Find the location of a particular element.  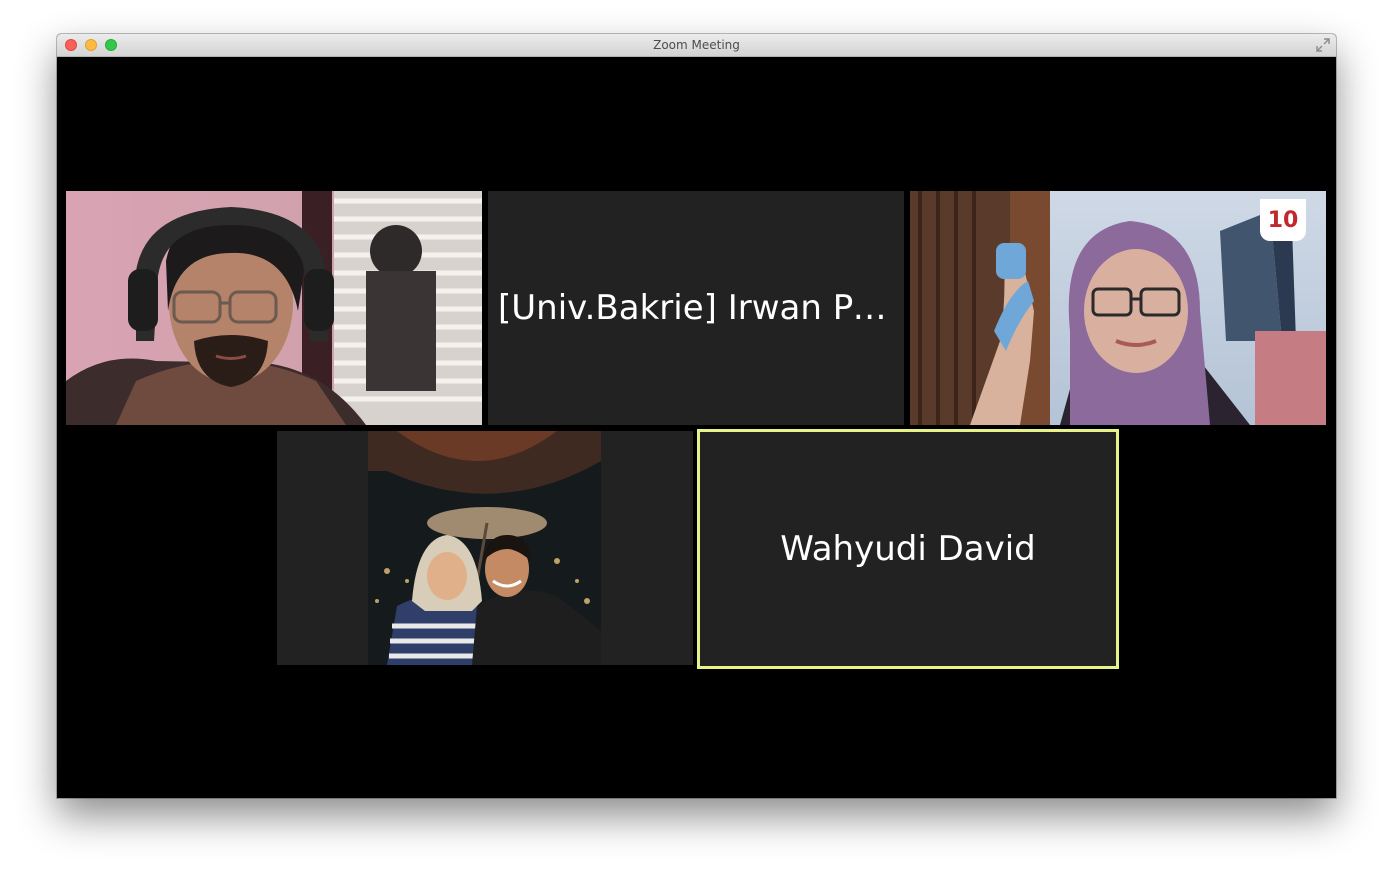

participant-name: Wahyudi David is located at coordinates (908, 549).